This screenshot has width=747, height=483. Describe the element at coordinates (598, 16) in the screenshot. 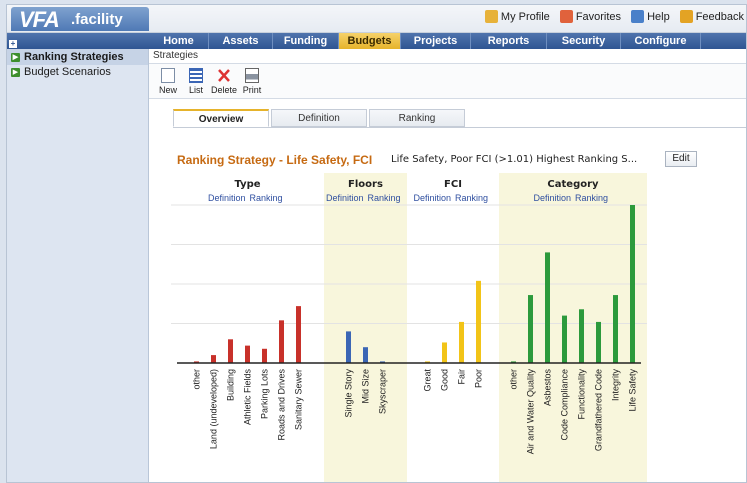

I see `toplink-label: Favorites` at that location.